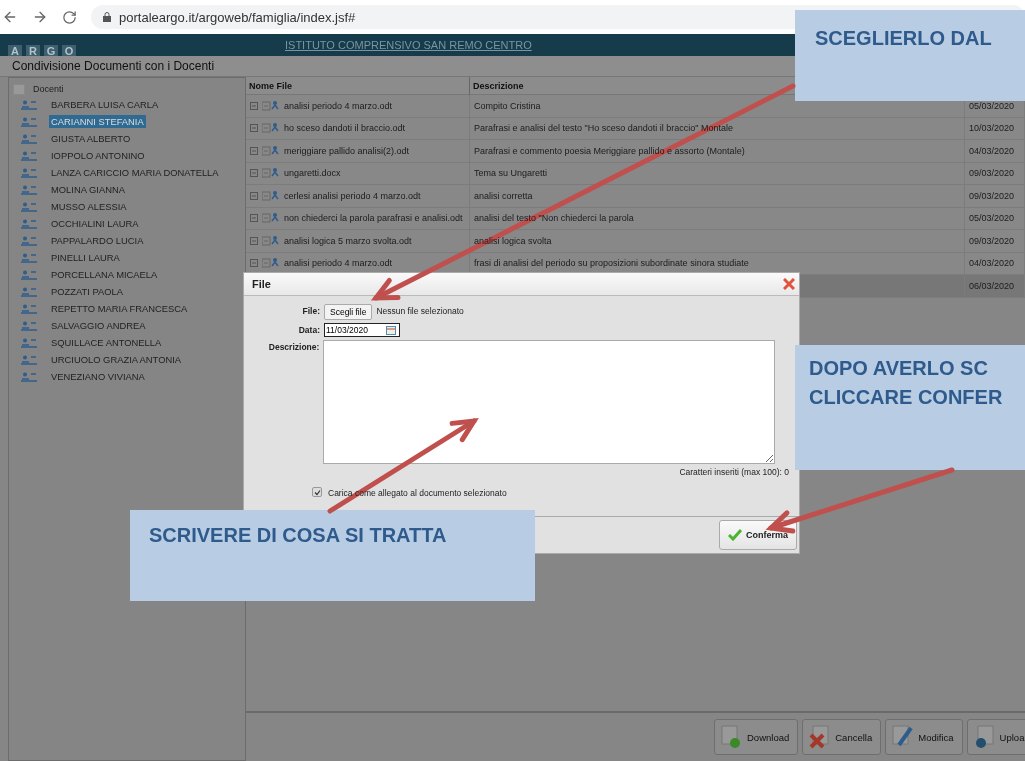 This screenshot has width=1025, height=761. Describe the element at coordinates (98, 325) in the screenshot. I see `teacher-item: SALVAGGIO ANDREA` at that location.